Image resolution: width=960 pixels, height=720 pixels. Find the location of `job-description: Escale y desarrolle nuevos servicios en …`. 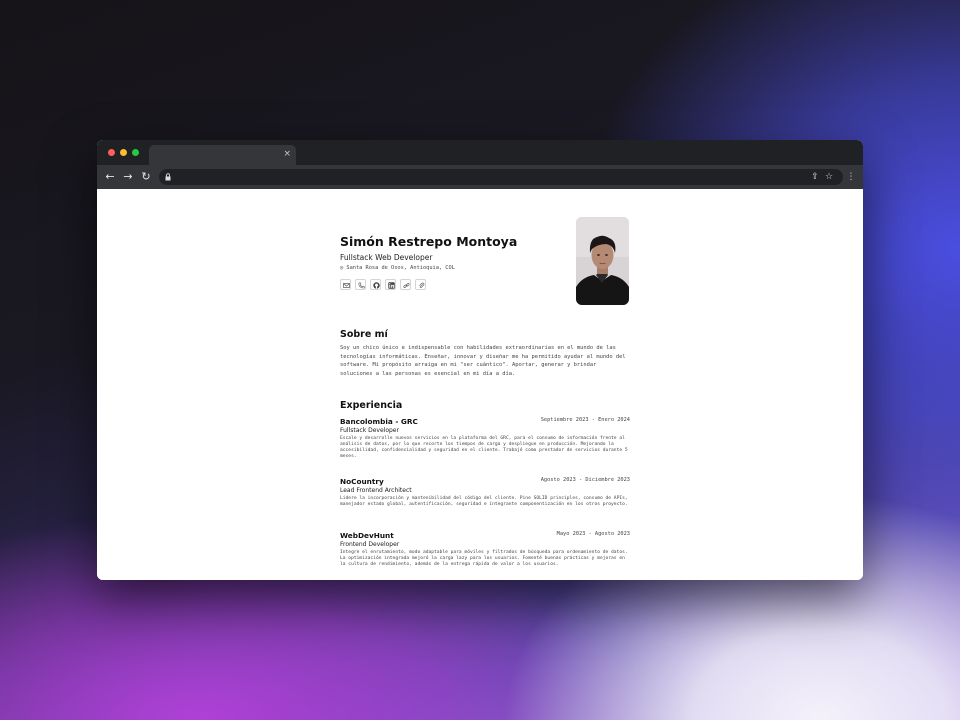

job-description: Escale y desarrolle nuevos servicios en … is located at coordinates (484, 447).